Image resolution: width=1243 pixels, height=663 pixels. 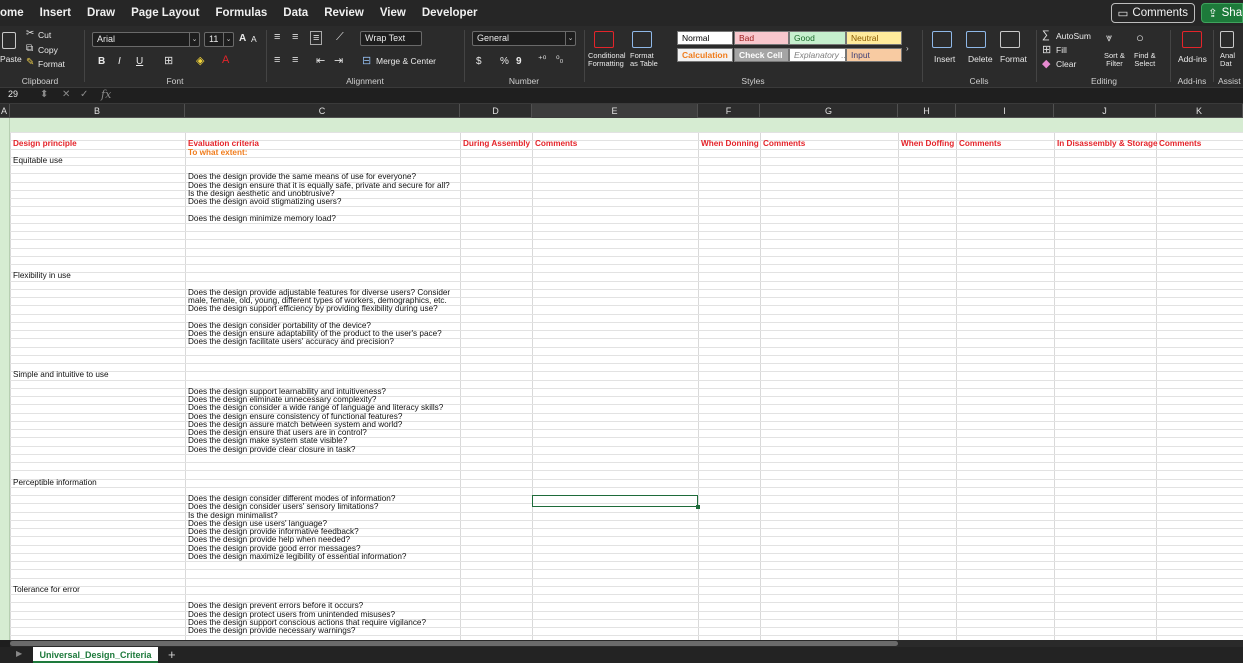 I want to click on tab-review: Review, so click(x=344, y=13).